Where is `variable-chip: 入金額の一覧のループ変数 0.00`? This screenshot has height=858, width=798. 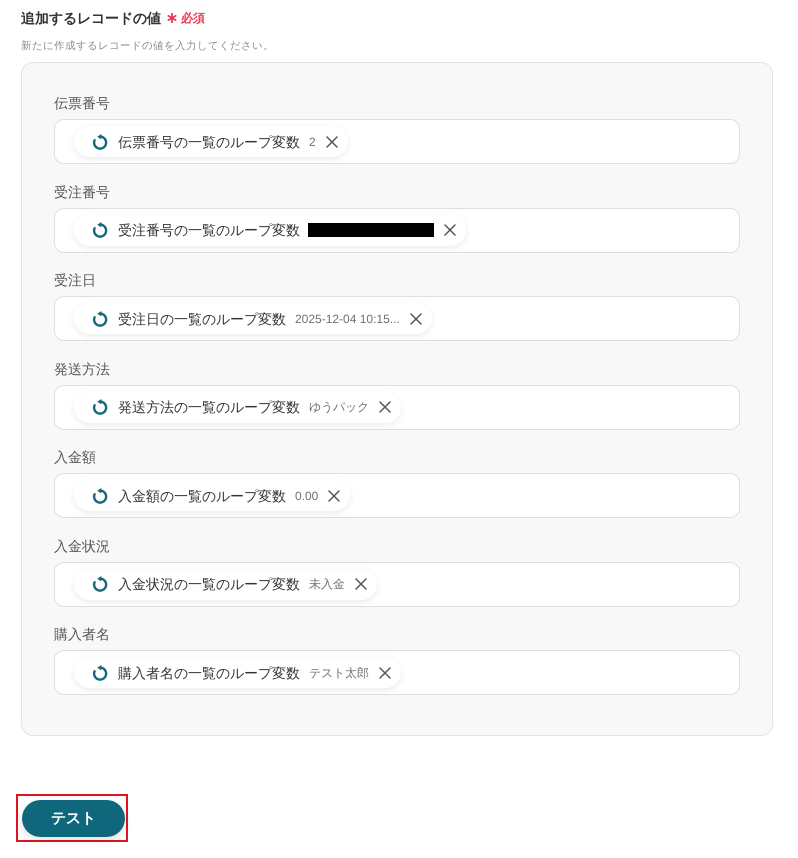 variable-chip: 入金額の一覧のループ変数 0.00 is located at coordinates (212, 495).